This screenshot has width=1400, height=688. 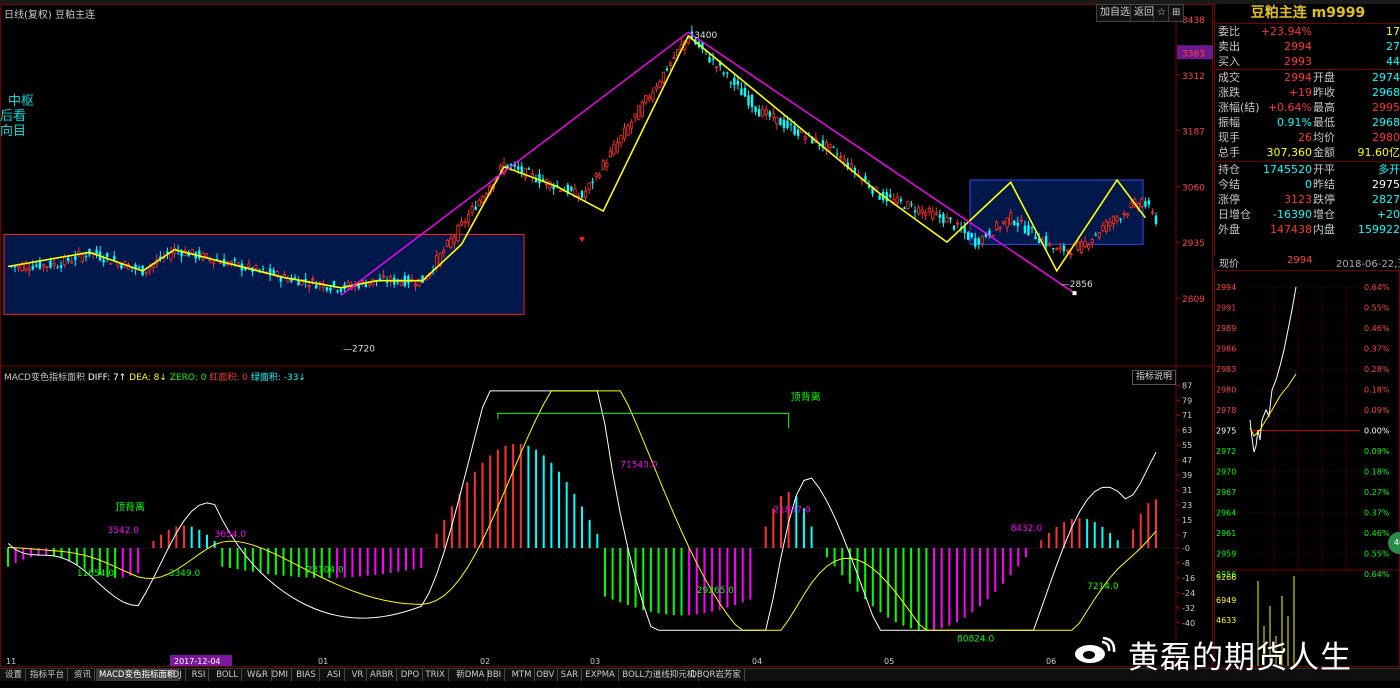 What do you see at coordinates (975, 639) in the screenshot?
I see `macd-area-label: 80824.0` at bounding box center [975, 639].